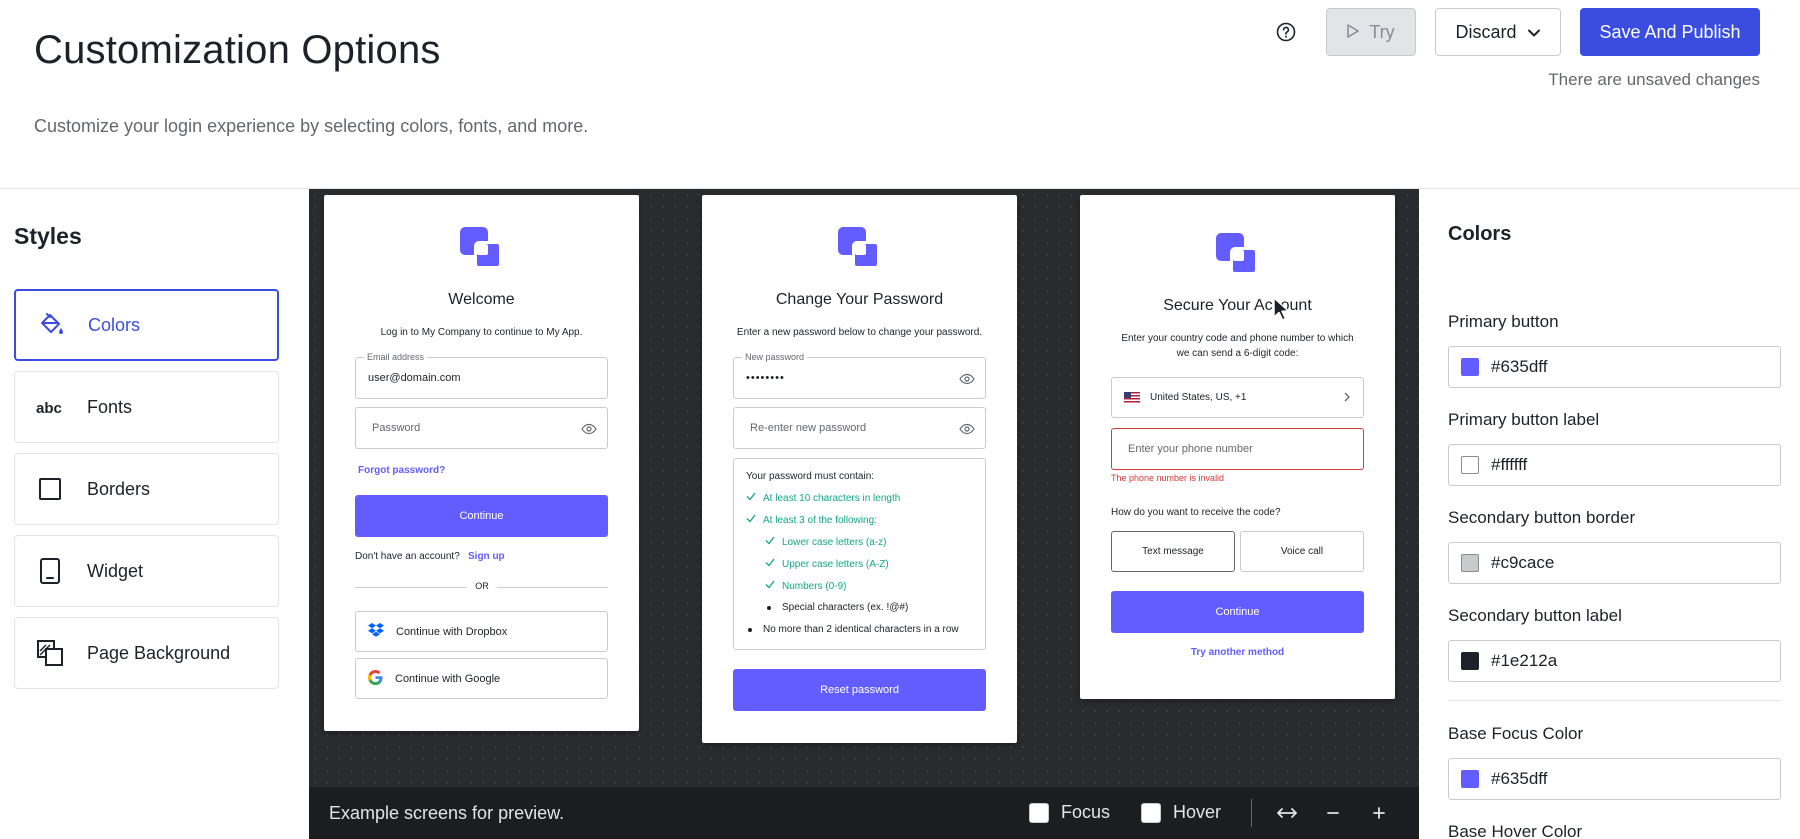  Describe the element at coordinates (486, 556) in the screenshot. I see `sign-up-link: Sign up` at that location.